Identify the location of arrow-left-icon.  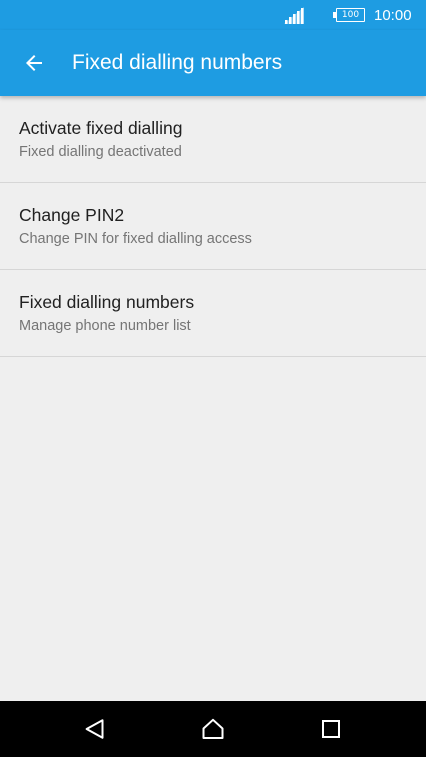
(34, 63).